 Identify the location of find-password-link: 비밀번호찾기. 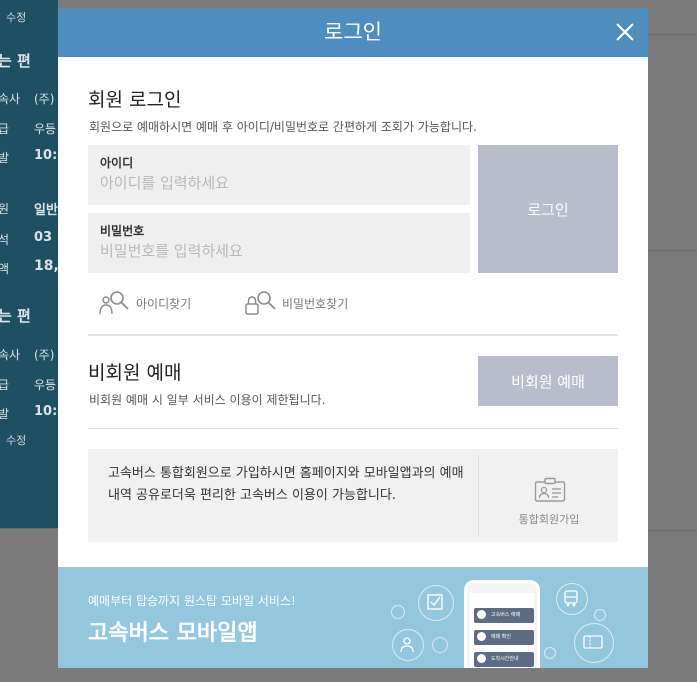
(296, 303).